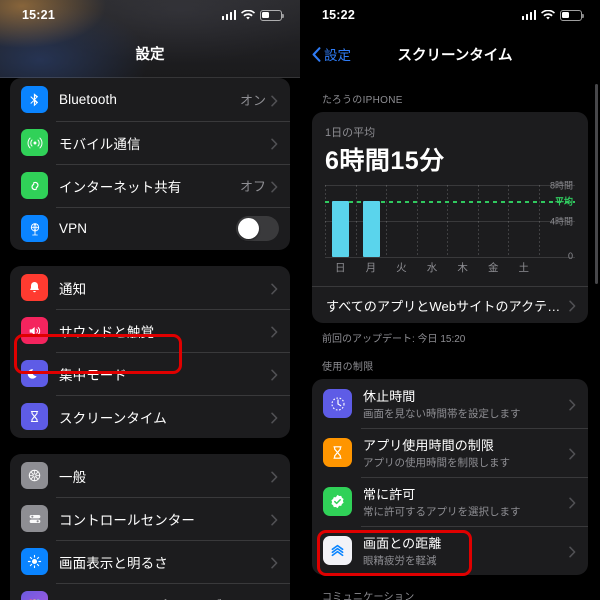  What do you see at coordinates (34, 330) in the screenshot?
I see `speaker-icon` at bounding box center [34, 330].